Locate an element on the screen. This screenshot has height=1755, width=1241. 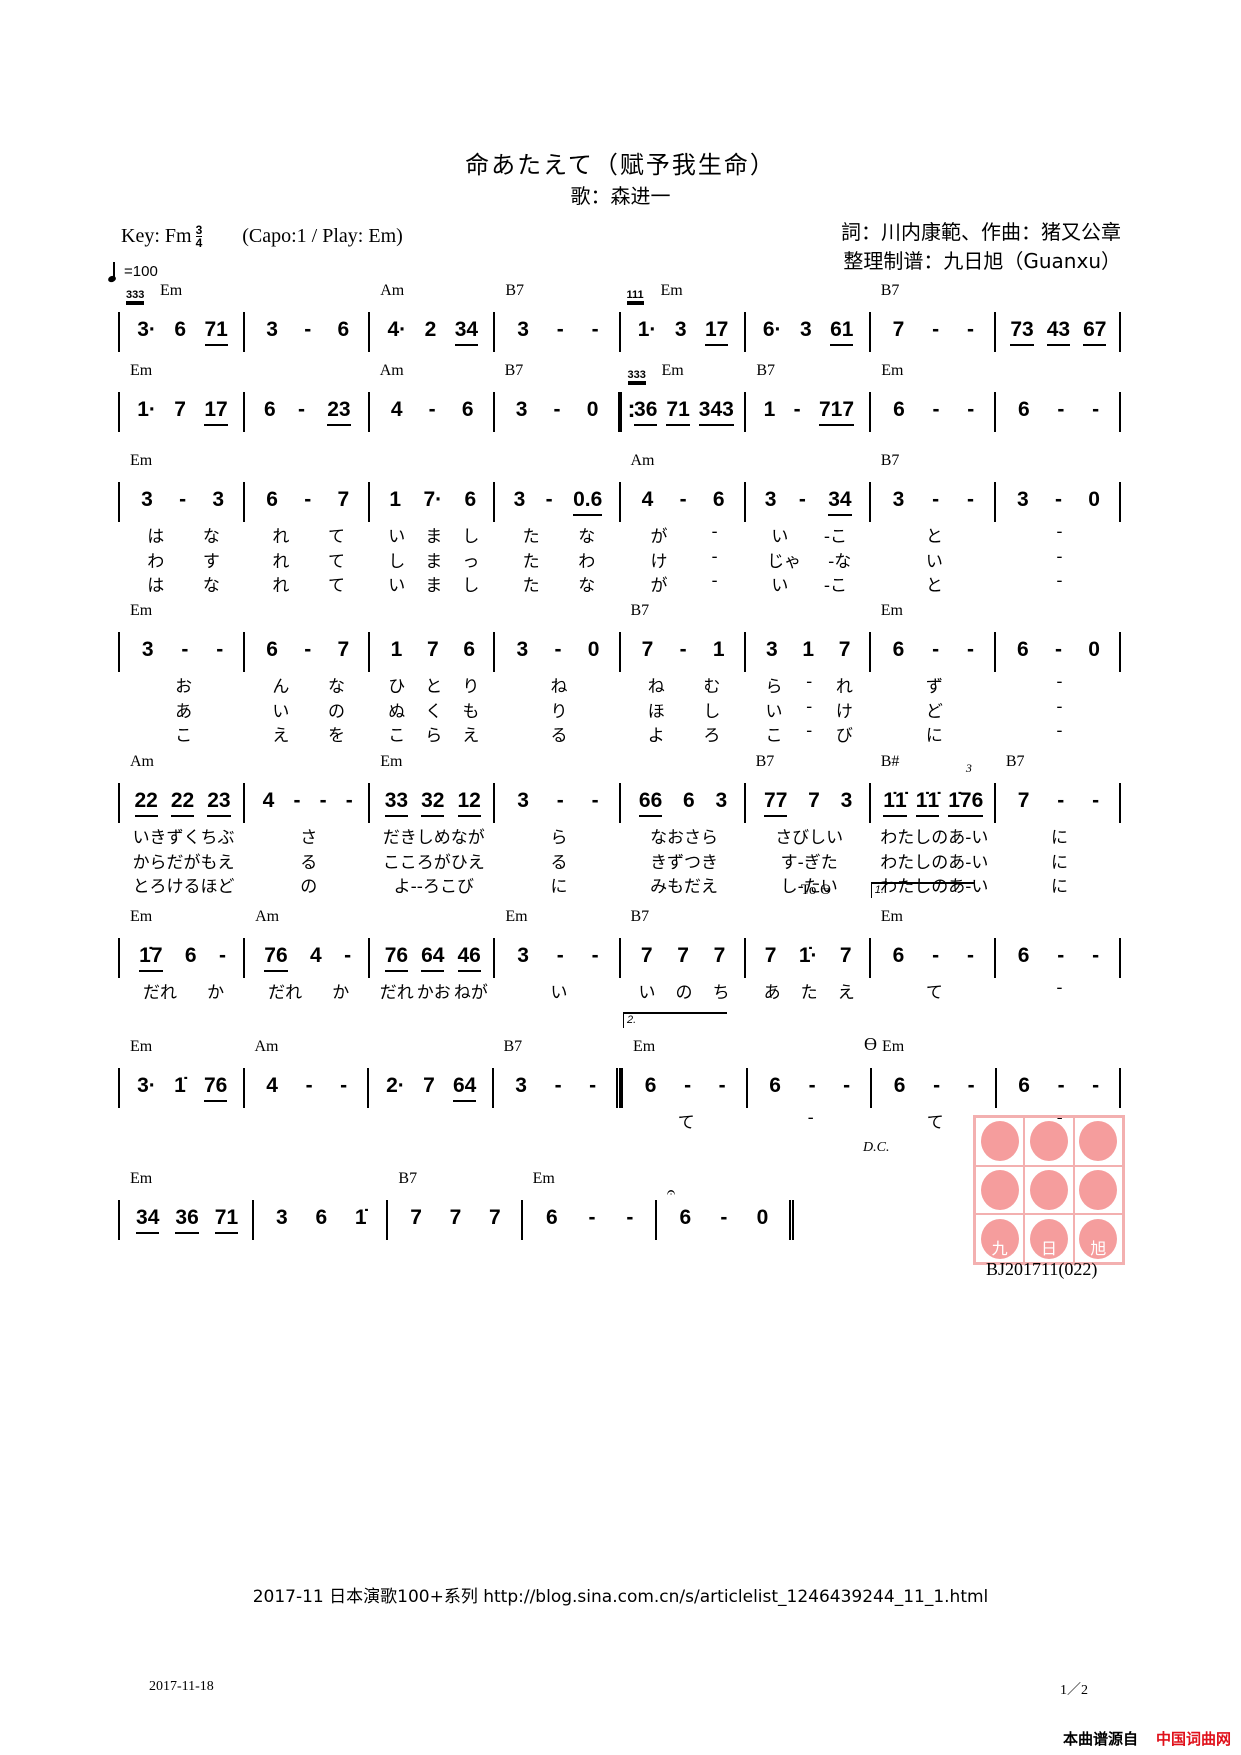
lyric-line: こころがひえ is located at coordinates (433, 860).